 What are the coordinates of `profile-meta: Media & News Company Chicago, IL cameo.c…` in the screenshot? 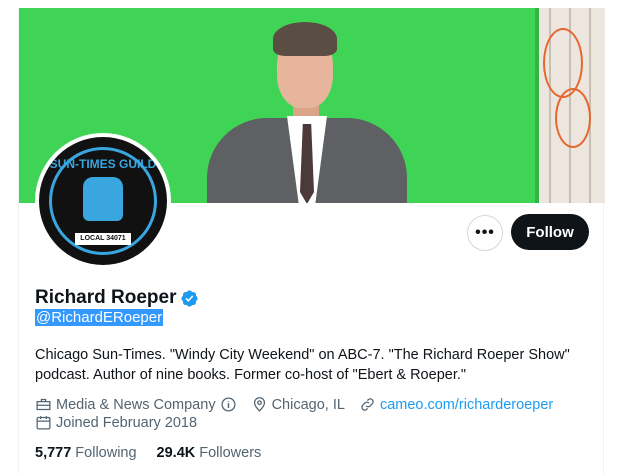 It's located at (301, 404).